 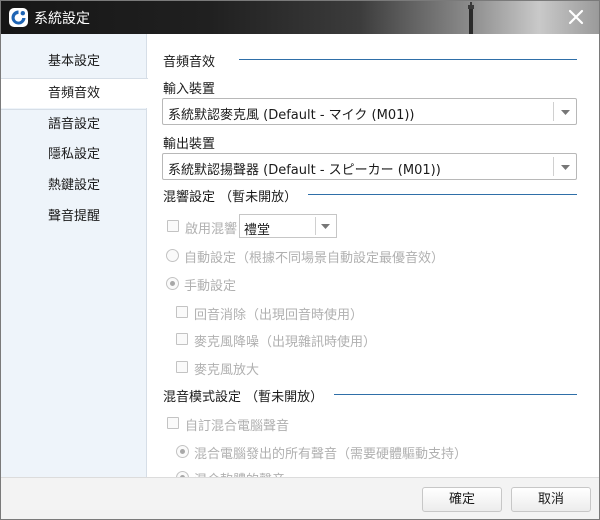 What do you see at coordinates (189, 89) in the screenshot?
I see `input-device-label: 輸入裝置` at bounding box center [189, 89].